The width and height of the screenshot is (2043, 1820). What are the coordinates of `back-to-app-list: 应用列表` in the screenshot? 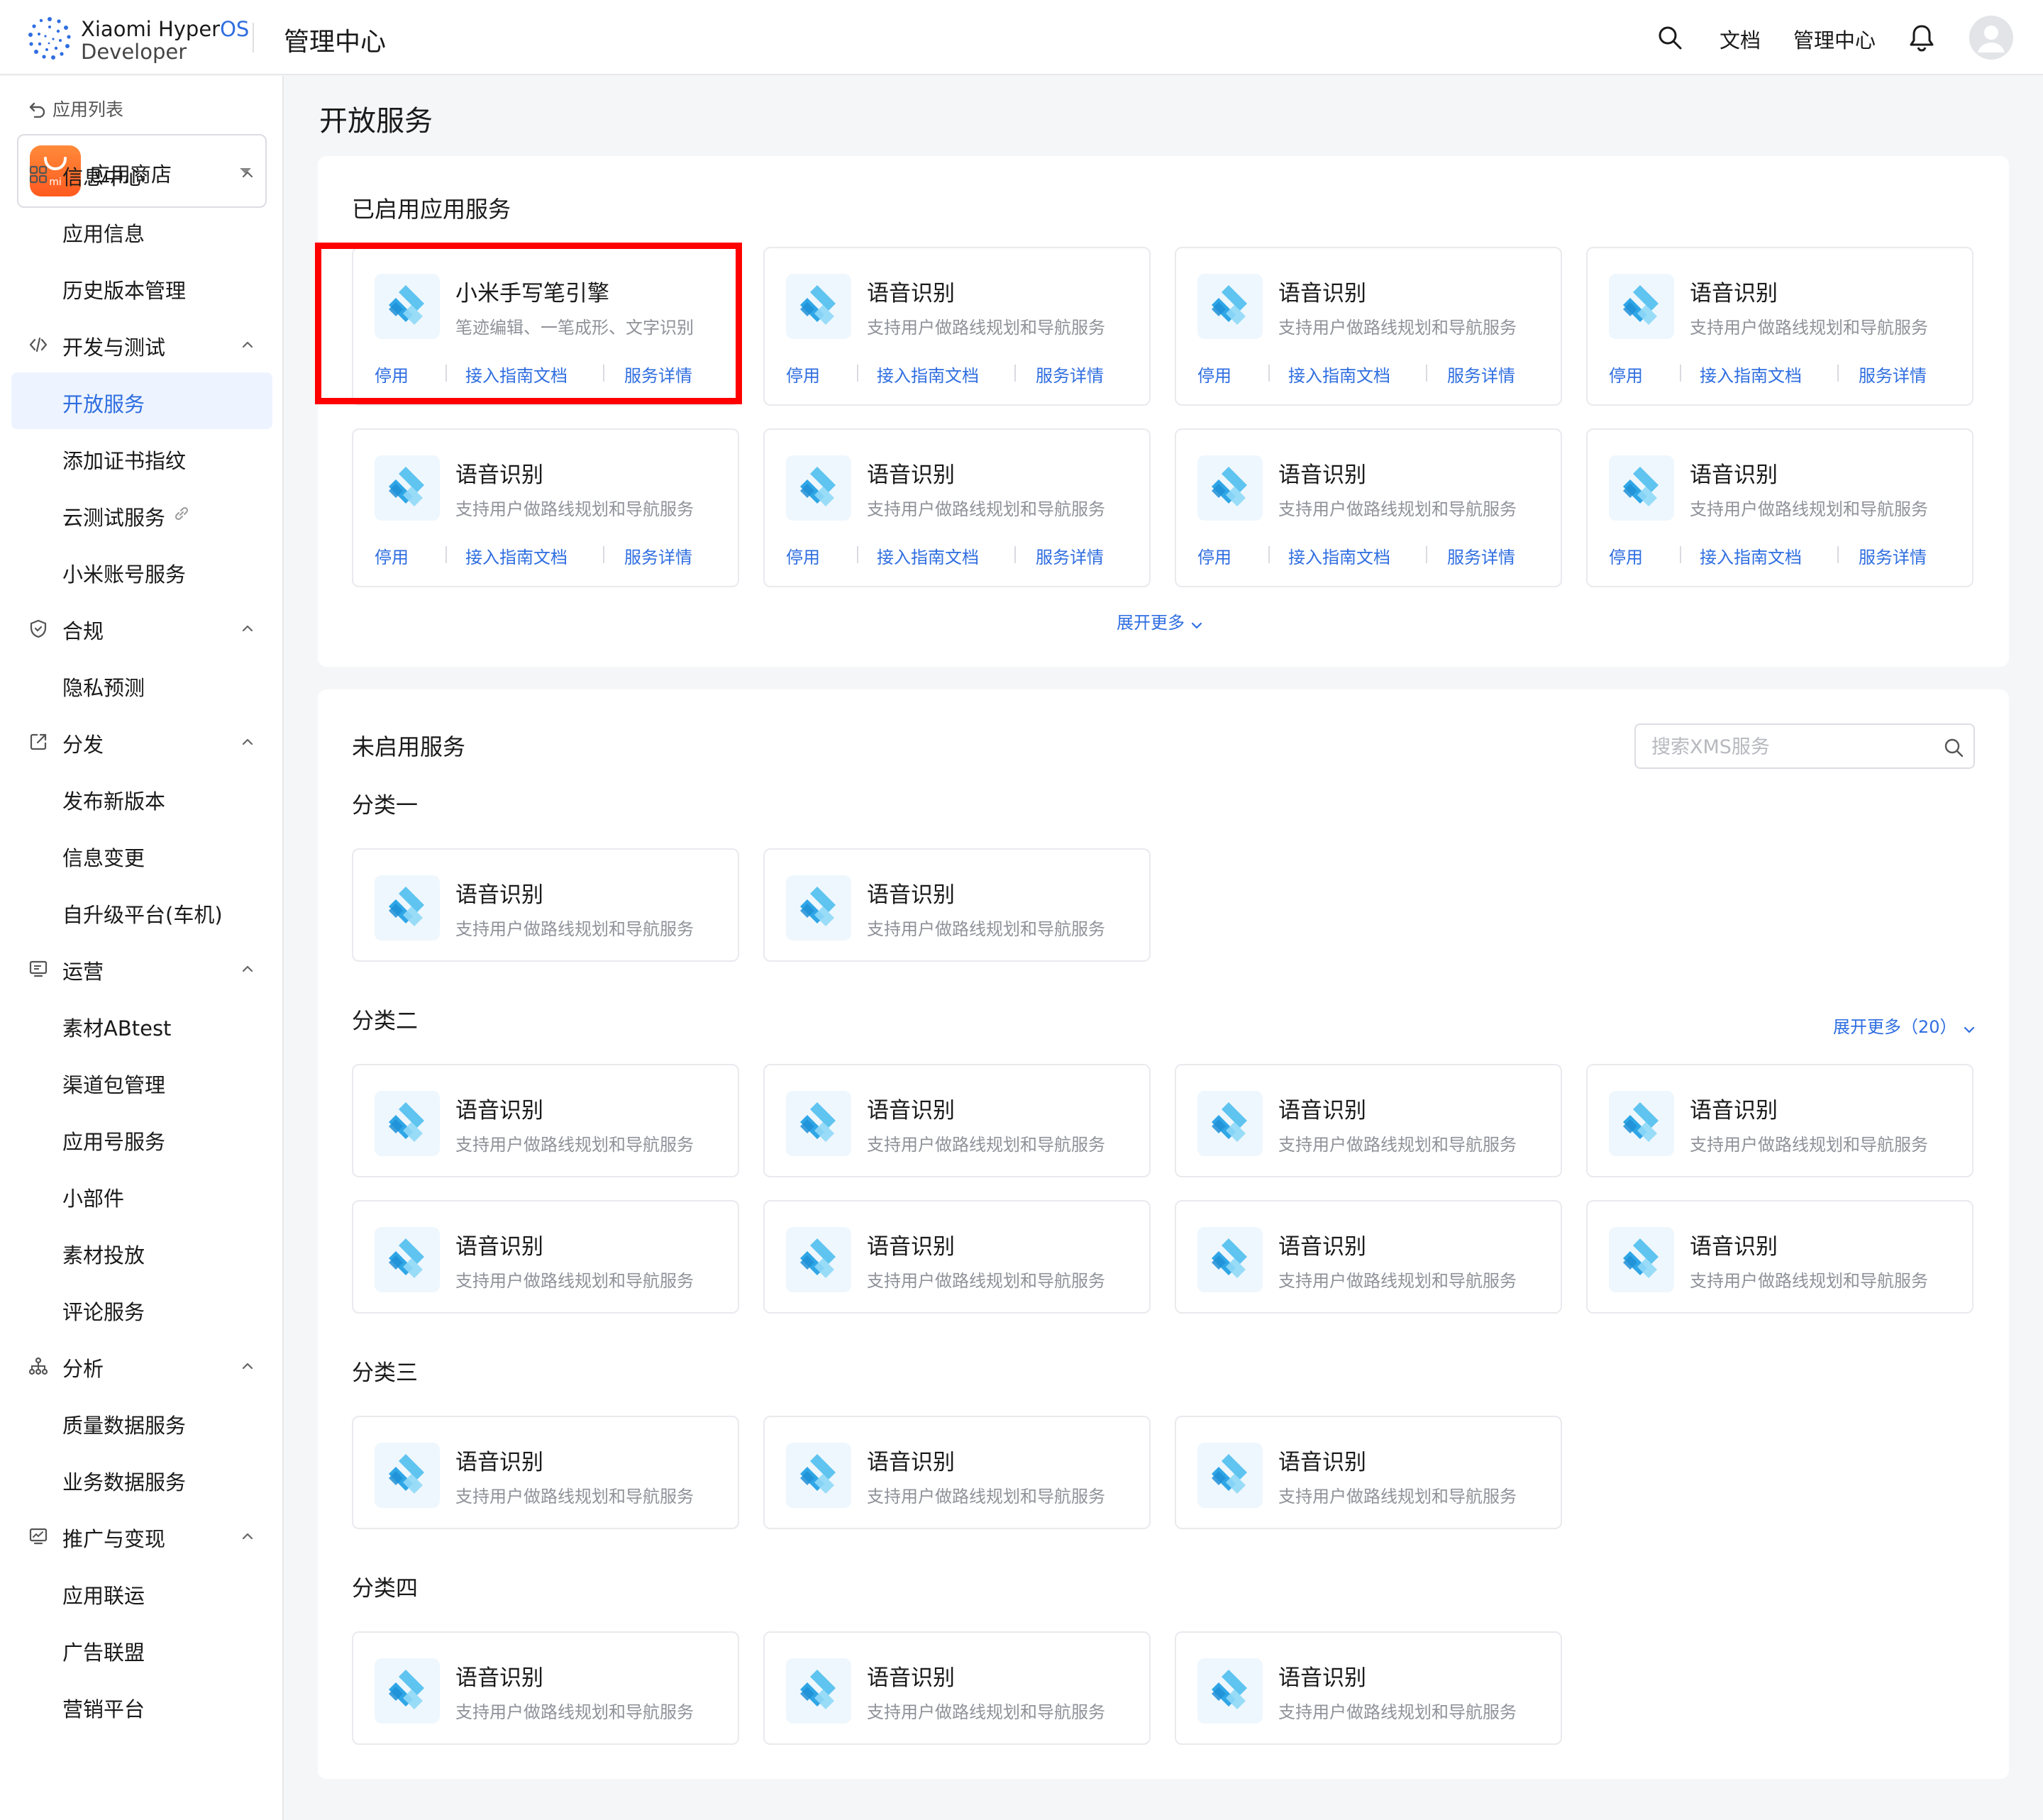 It's located at (75, 109).